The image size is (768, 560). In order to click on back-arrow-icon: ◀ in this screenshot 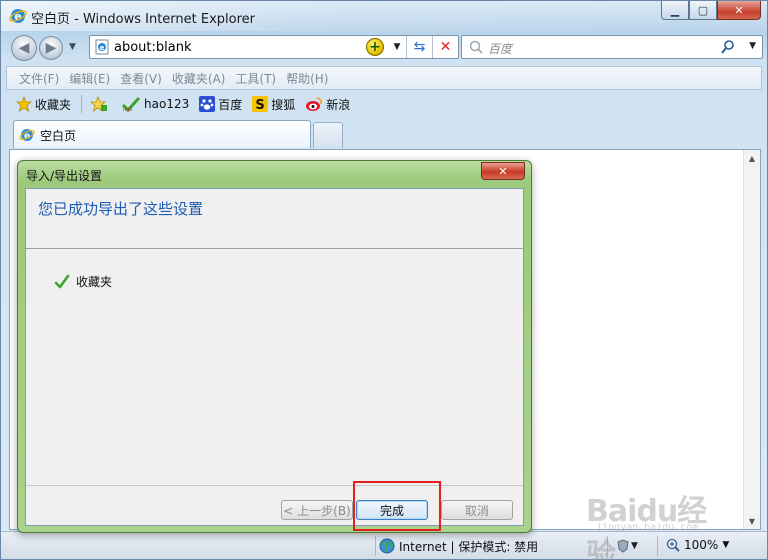, I will do `click(24, 48)`.